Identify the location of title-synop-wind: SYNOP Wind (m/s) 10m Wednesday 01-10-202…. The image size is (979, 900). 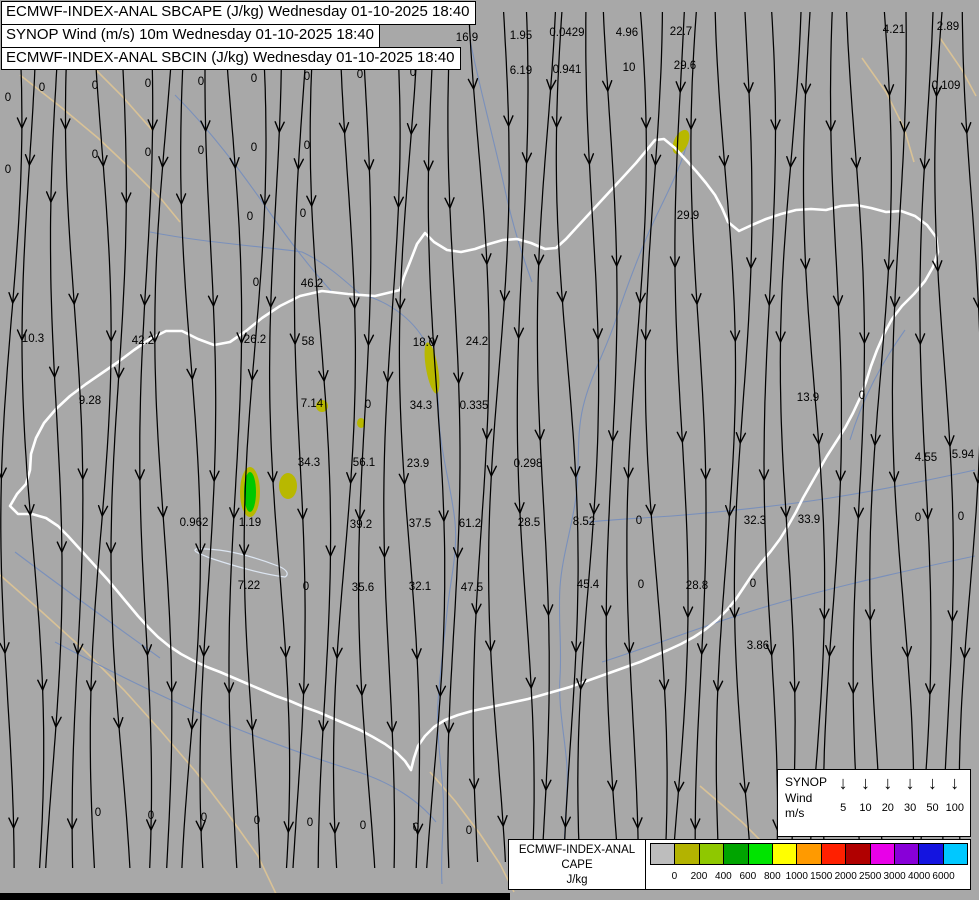
(190, 35).